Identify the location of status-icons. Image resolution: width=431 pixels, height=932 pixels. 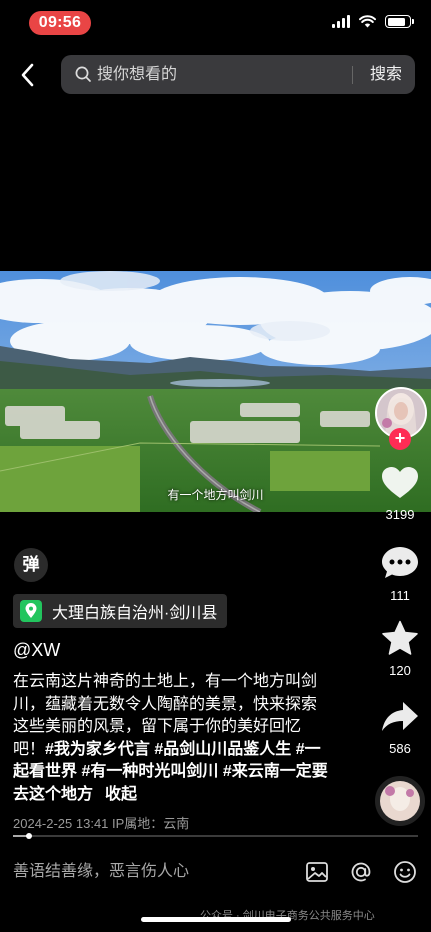
(373, 21).